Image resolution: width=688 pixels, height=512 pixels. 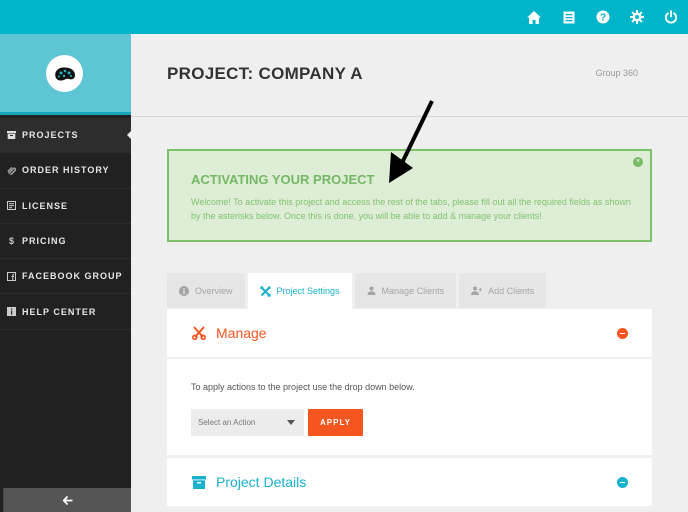 I want to click on sidebar-item-label: ORDER HISTORY, so click(x=66, y=170).